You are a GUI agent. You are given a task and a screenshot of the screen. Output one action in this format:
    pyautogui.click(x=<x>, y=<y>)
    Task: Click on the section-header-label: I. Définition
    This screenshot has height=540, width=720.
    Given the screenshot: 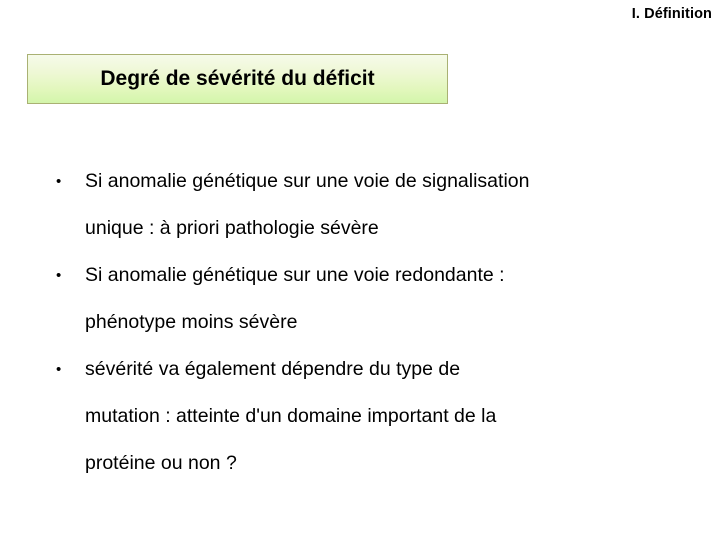 What is the action you would take?
    pyautogui.click(x=671, y=14)
    